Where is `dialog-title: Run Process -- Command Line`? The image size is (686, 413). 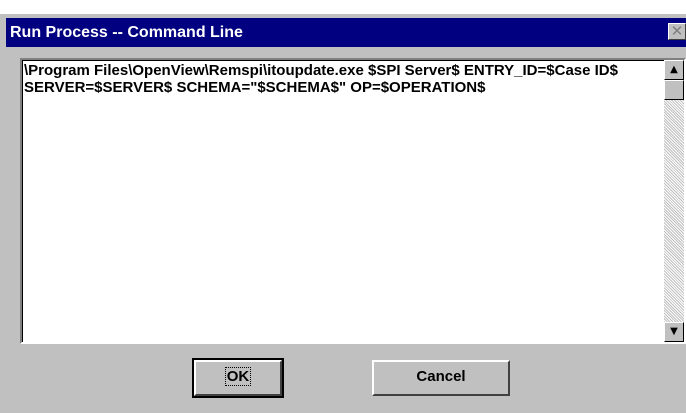 dialog-title: Run Process -- Command Line is located at coordinates (126, 32).